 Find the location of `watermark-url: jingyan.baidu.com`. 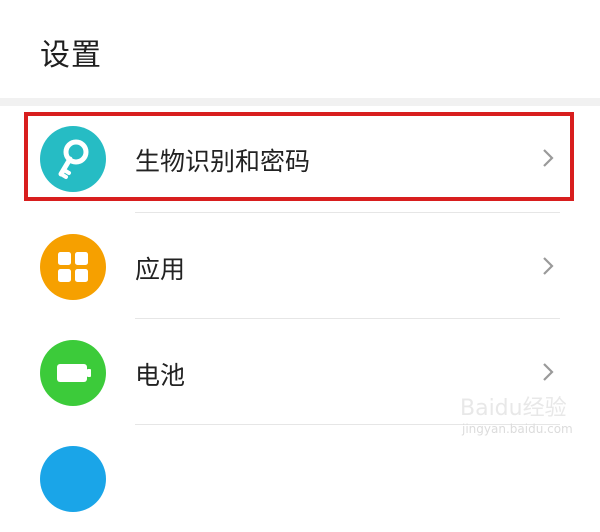

watermark-url: jingyan.baidu.com is located at coordinates (517, 429).